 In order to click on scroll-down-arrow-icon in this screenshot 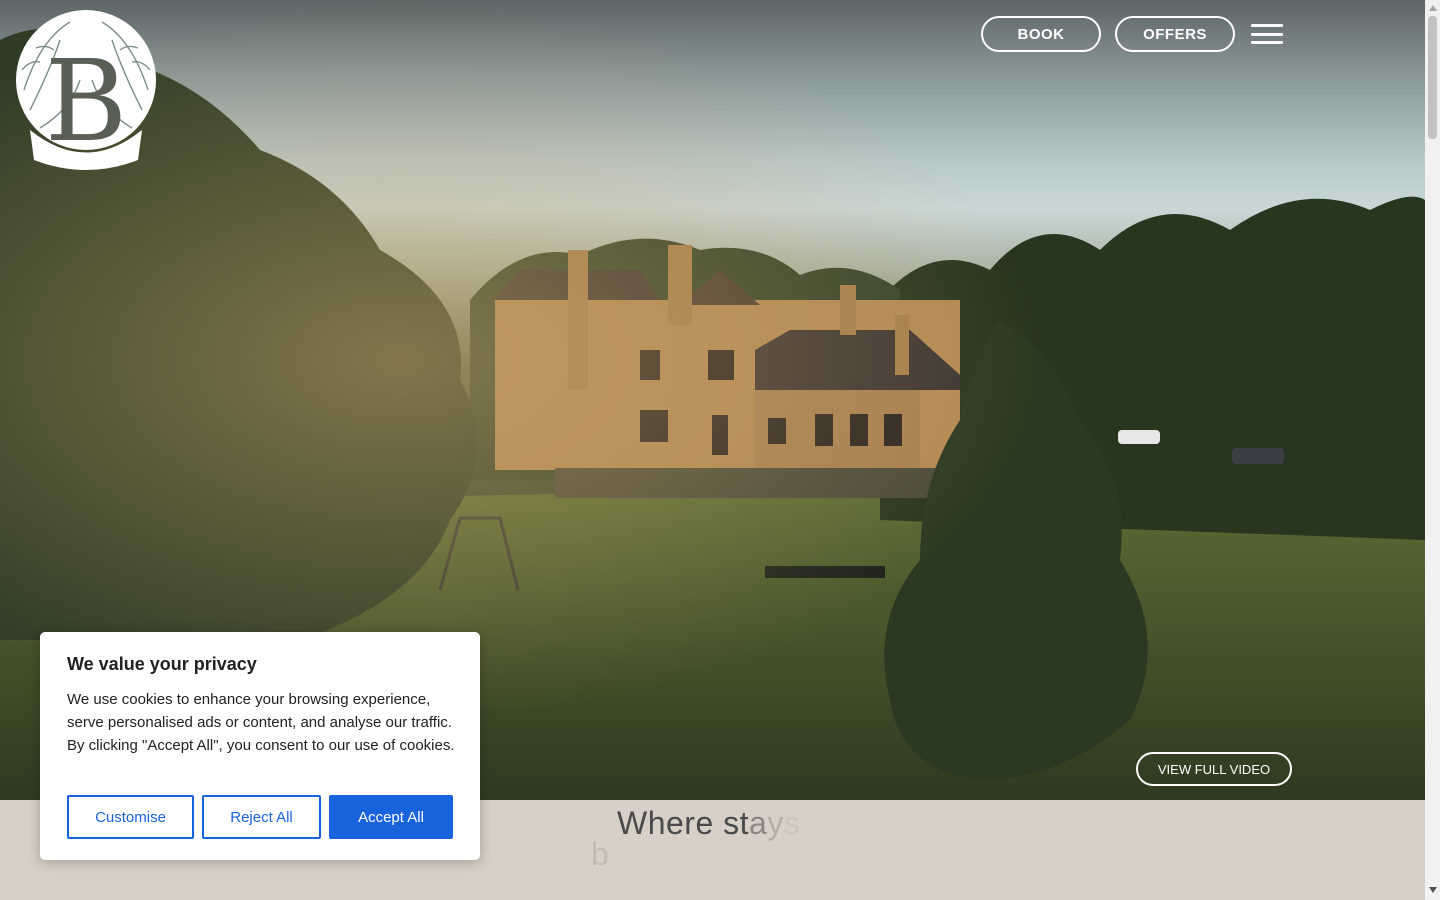, I will do `click(1433, 890)`.